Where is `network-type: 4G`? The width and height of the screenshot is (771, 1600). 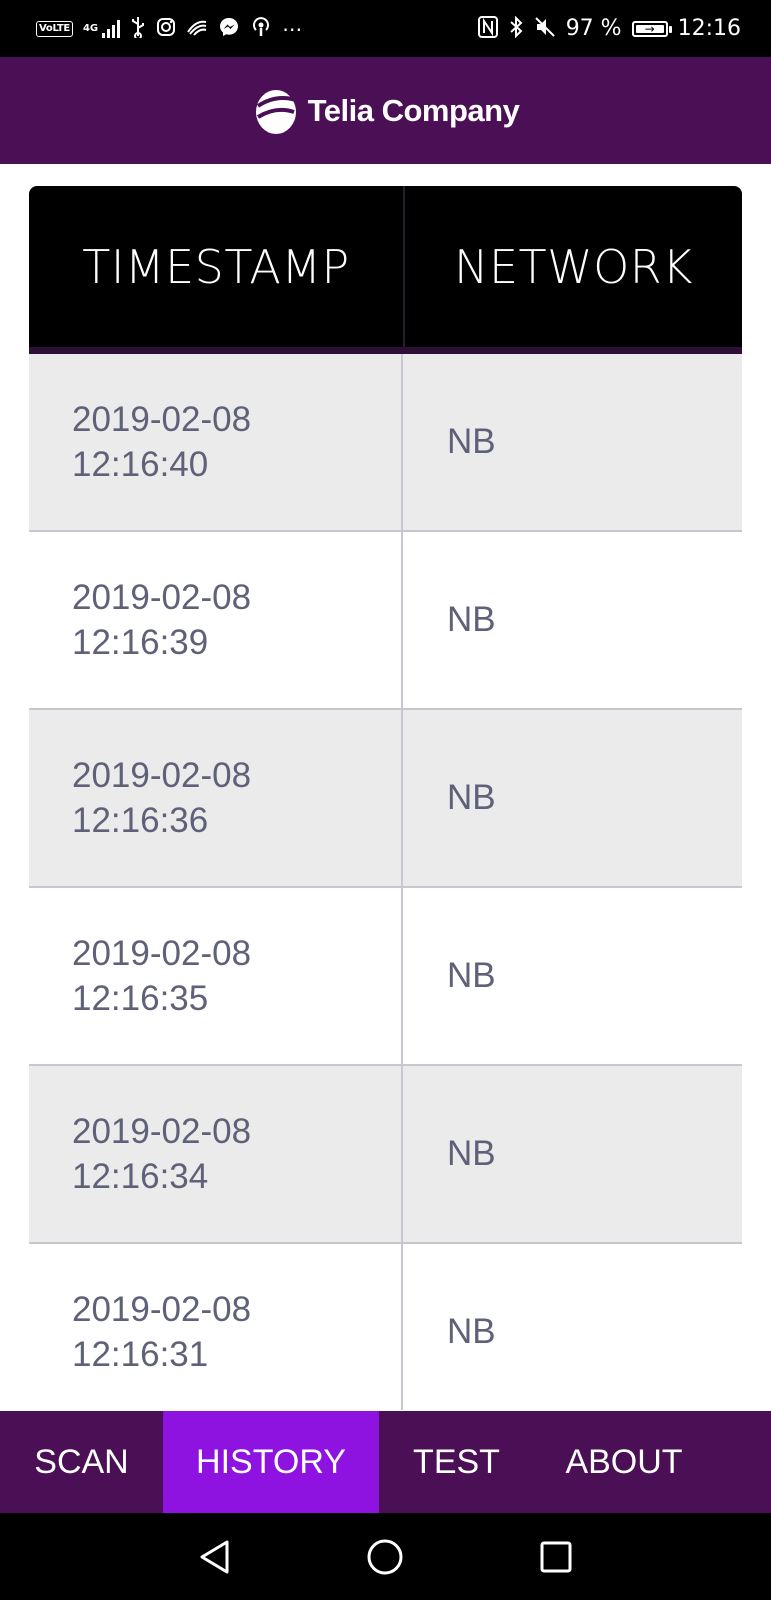
network-type: 4G is located at coordinates (90, 28).